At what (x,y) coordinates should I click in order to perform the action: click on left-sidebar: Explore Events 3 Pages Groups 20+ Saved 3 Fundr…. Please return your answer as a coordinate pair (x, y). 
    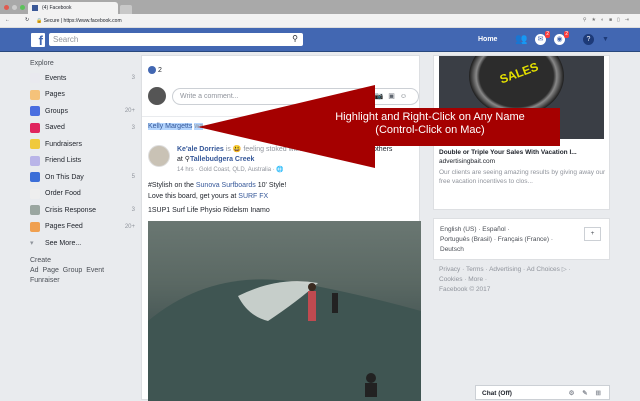
    Looking at the image, I should click on (82, 173).